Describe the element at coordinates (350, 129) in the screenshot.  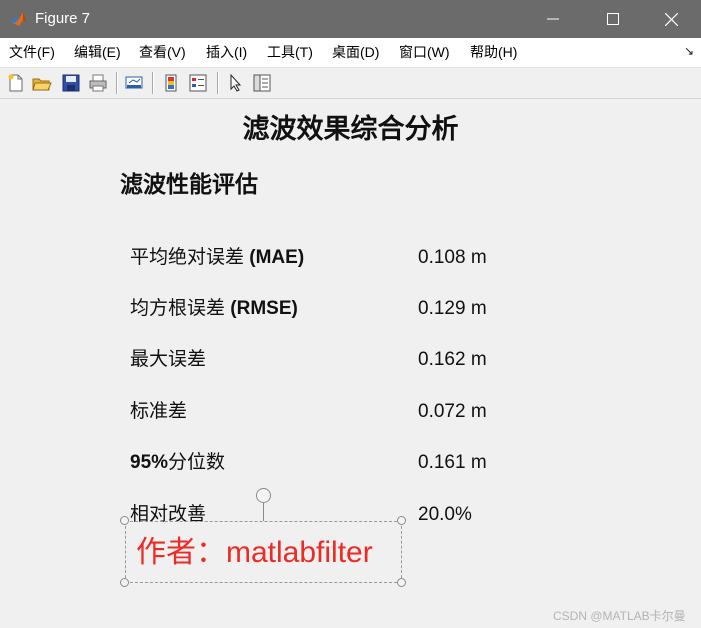
I see `figure-title: 滤波效果综合分析` at that location.